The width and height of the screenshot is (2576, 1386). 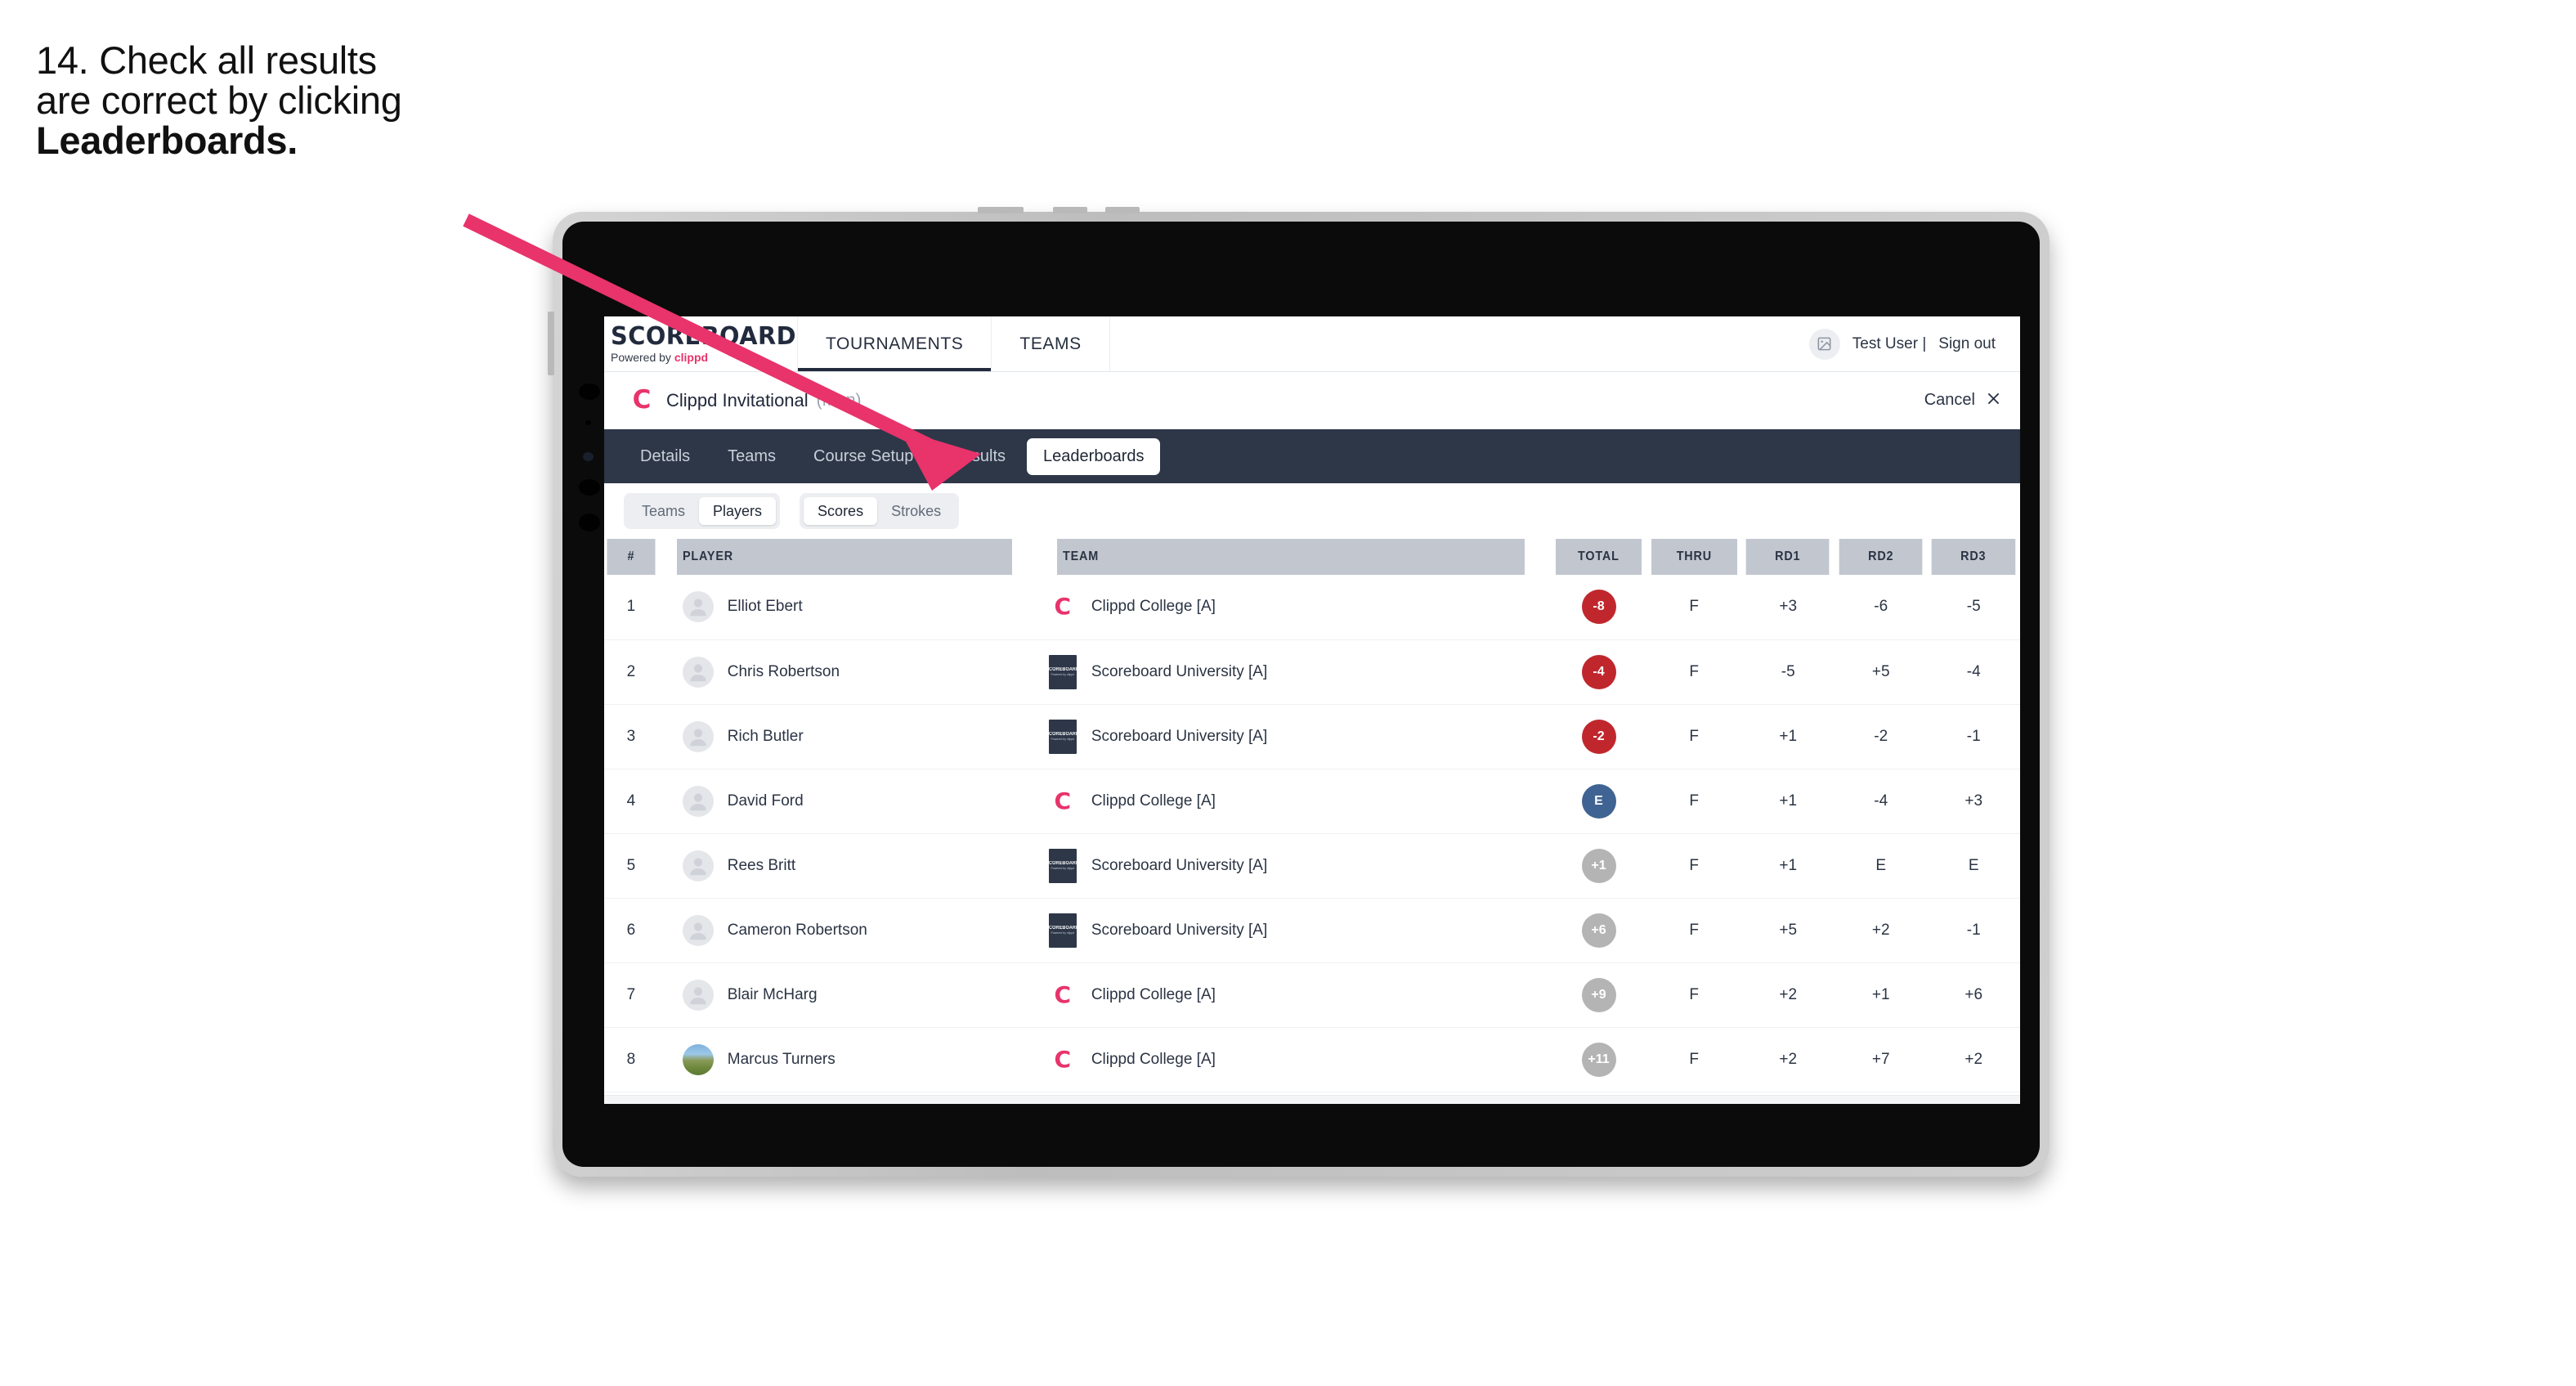 What do you see at coordinates (1824, 344) in the screenshot?
I see `user-avatar-icon` at bounding box center [1824, 344].